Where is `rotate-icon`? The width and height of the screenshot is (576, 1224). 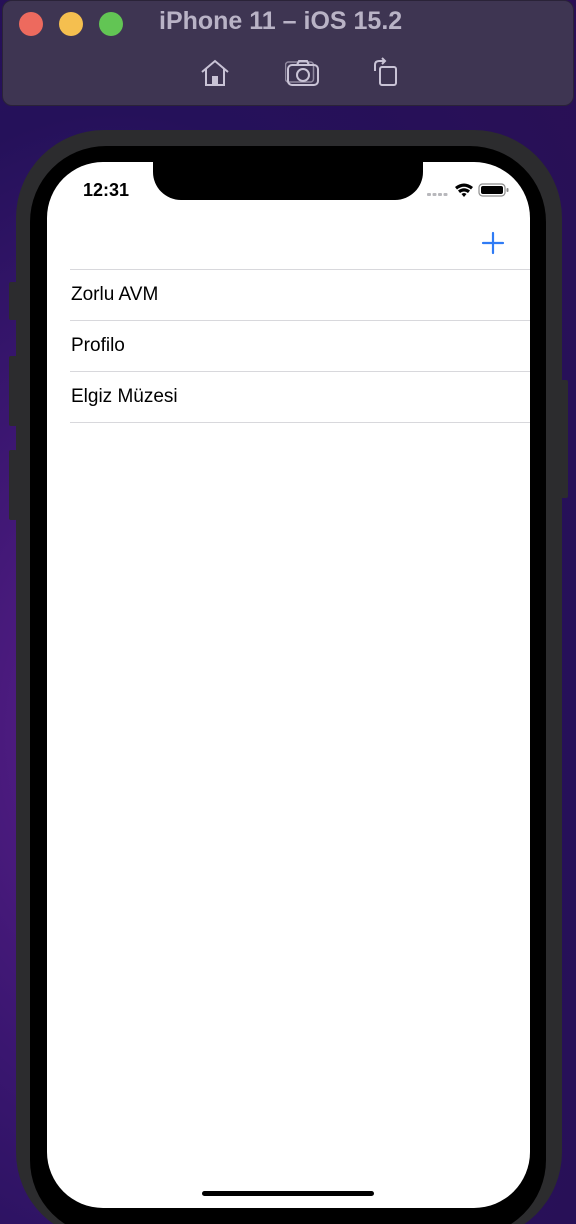 rotate-icon is located at coordinates (385, 71).